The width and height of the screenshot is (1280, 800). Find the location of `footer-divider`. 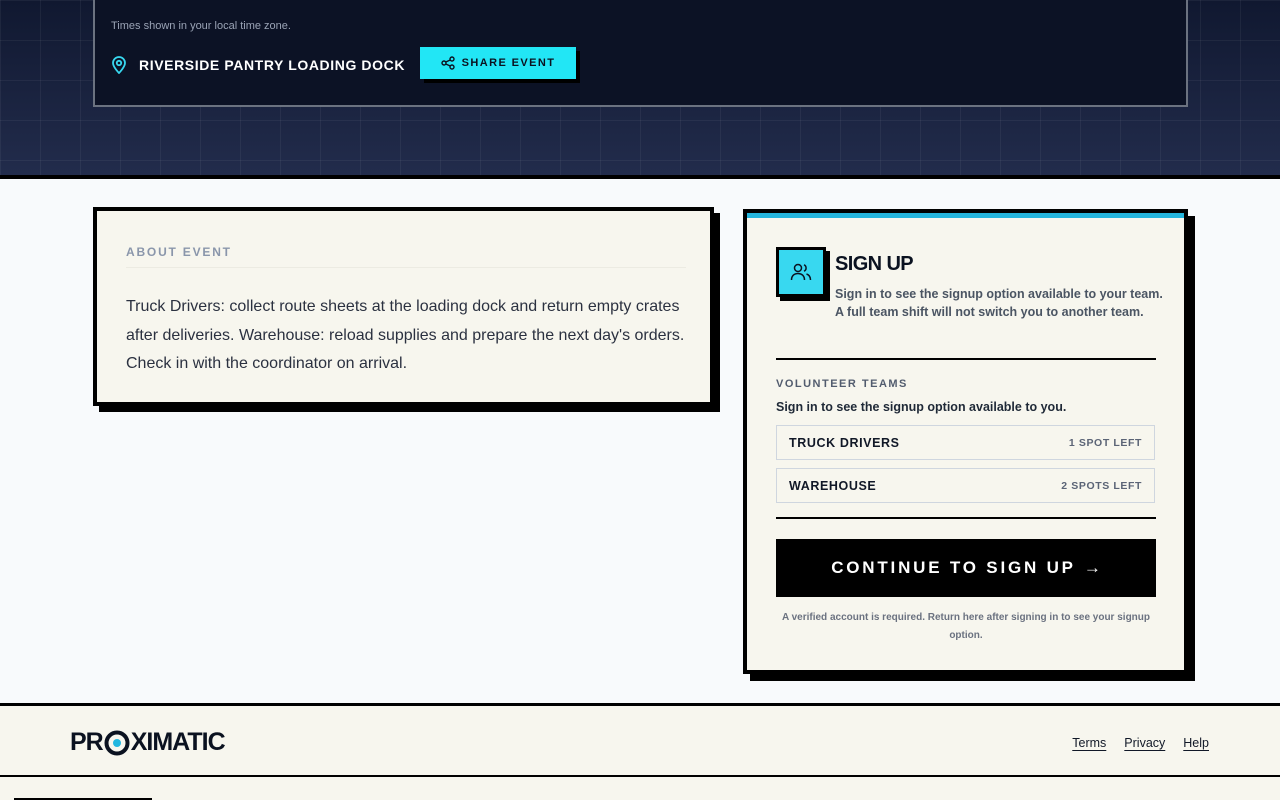

footer-divider is located at coordinates (640, 776).